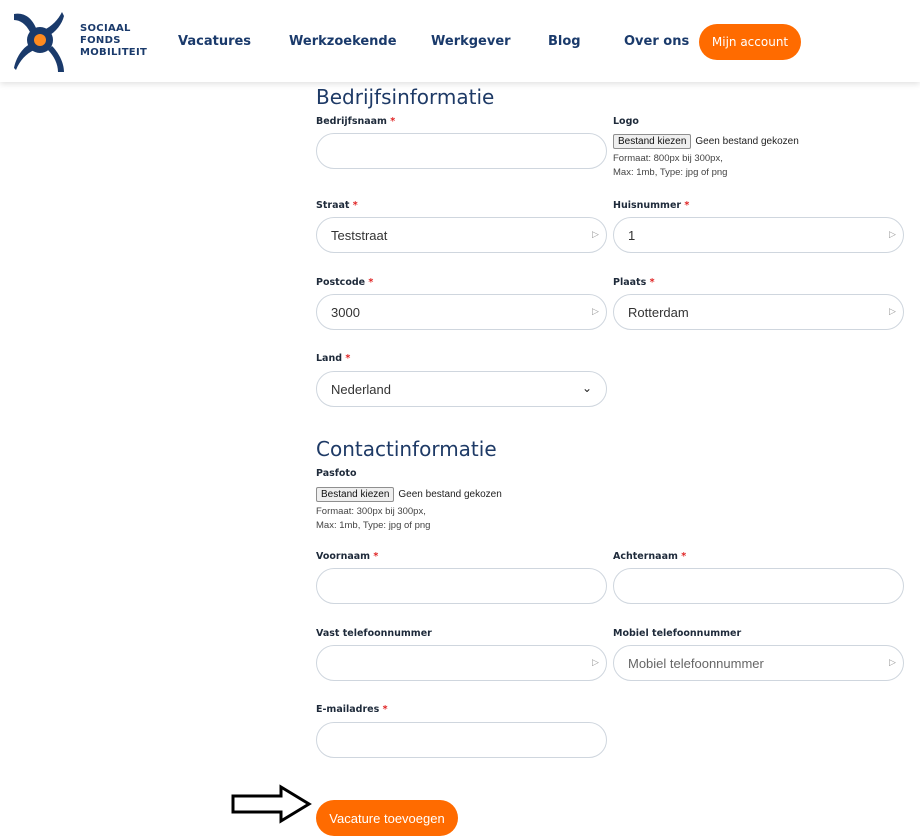 This screenshot has height=836, width=920. I want to click on pasfoto-choose-file-button: Bestand kiezen, so click(355, 494).